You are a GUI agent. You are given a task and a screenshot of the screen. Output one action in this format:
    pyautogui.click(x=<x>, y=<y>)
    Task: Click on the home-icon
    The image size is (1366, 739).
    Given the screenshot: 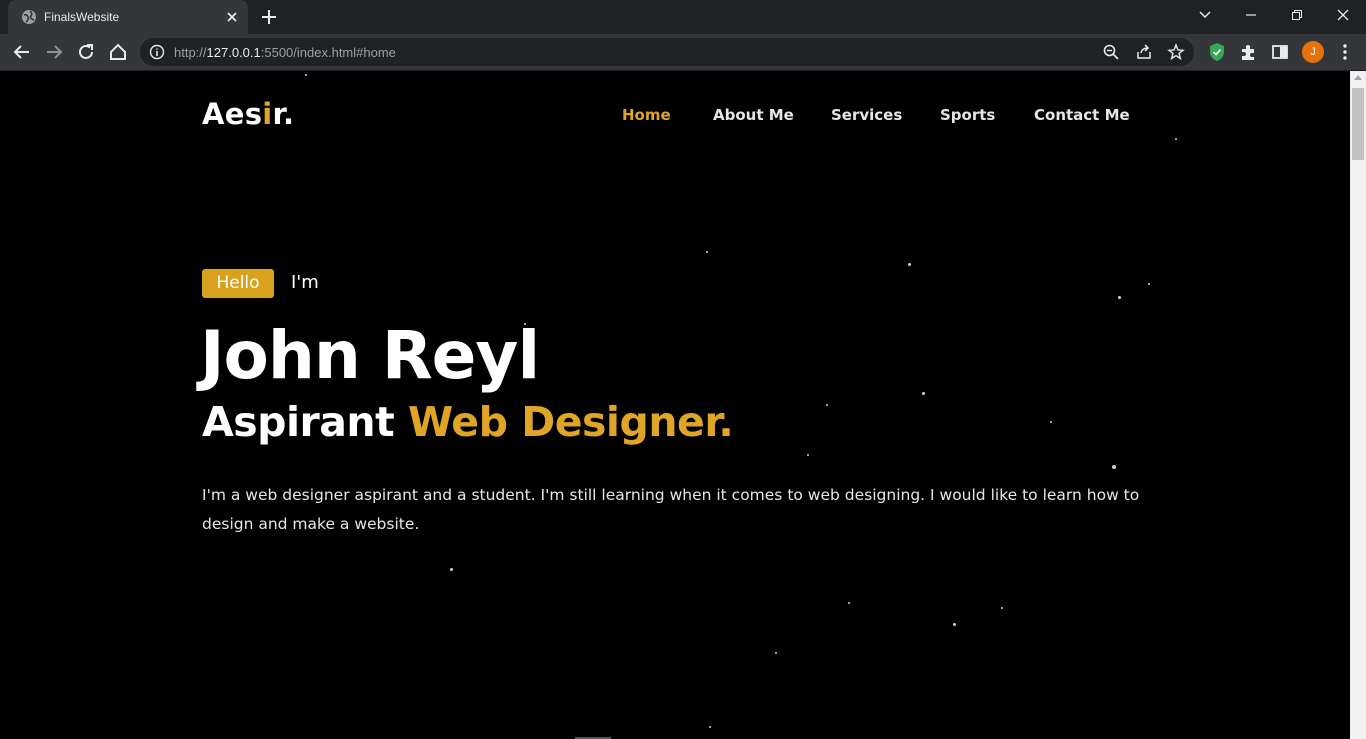 What is the action you would take?
    pyautogui.click(x=118, y=52)
    